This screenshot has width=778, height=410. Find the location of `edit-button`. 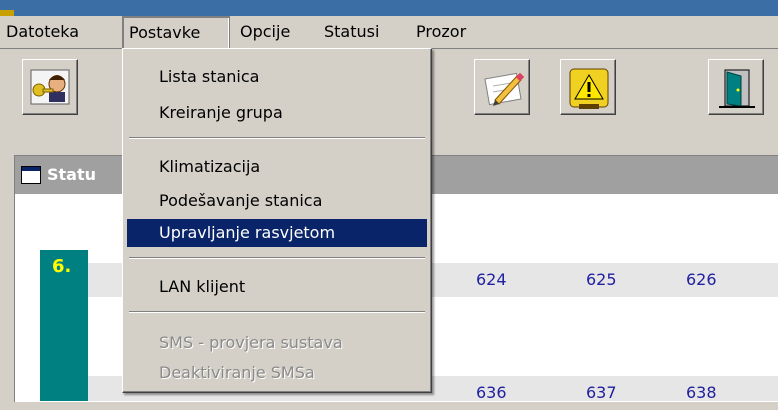

edit-button is located at coordinates (502, 87).